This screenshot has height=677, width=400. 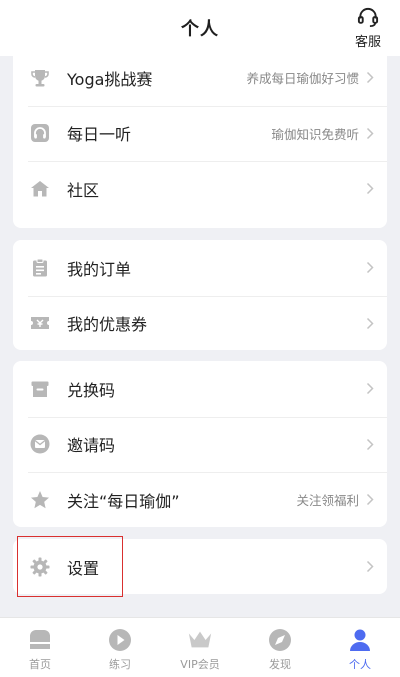 What do you see at coordinates (200, 640) in the screenshot?
I see `crown-icon` at bounding box center [200, 640].